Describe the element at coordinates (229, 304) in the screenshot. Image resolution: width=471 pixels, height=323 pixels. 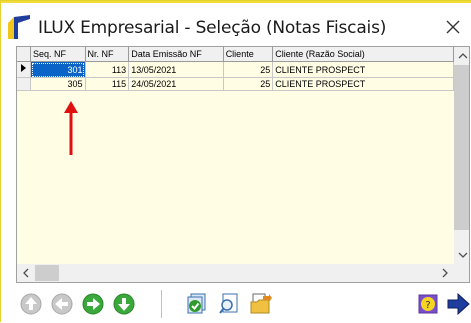
I see `magnifier-page-icon` at that location.